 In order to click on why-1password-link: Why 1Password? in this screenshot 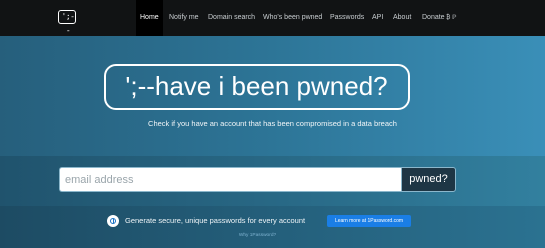, I will do `click(257, 235)`.